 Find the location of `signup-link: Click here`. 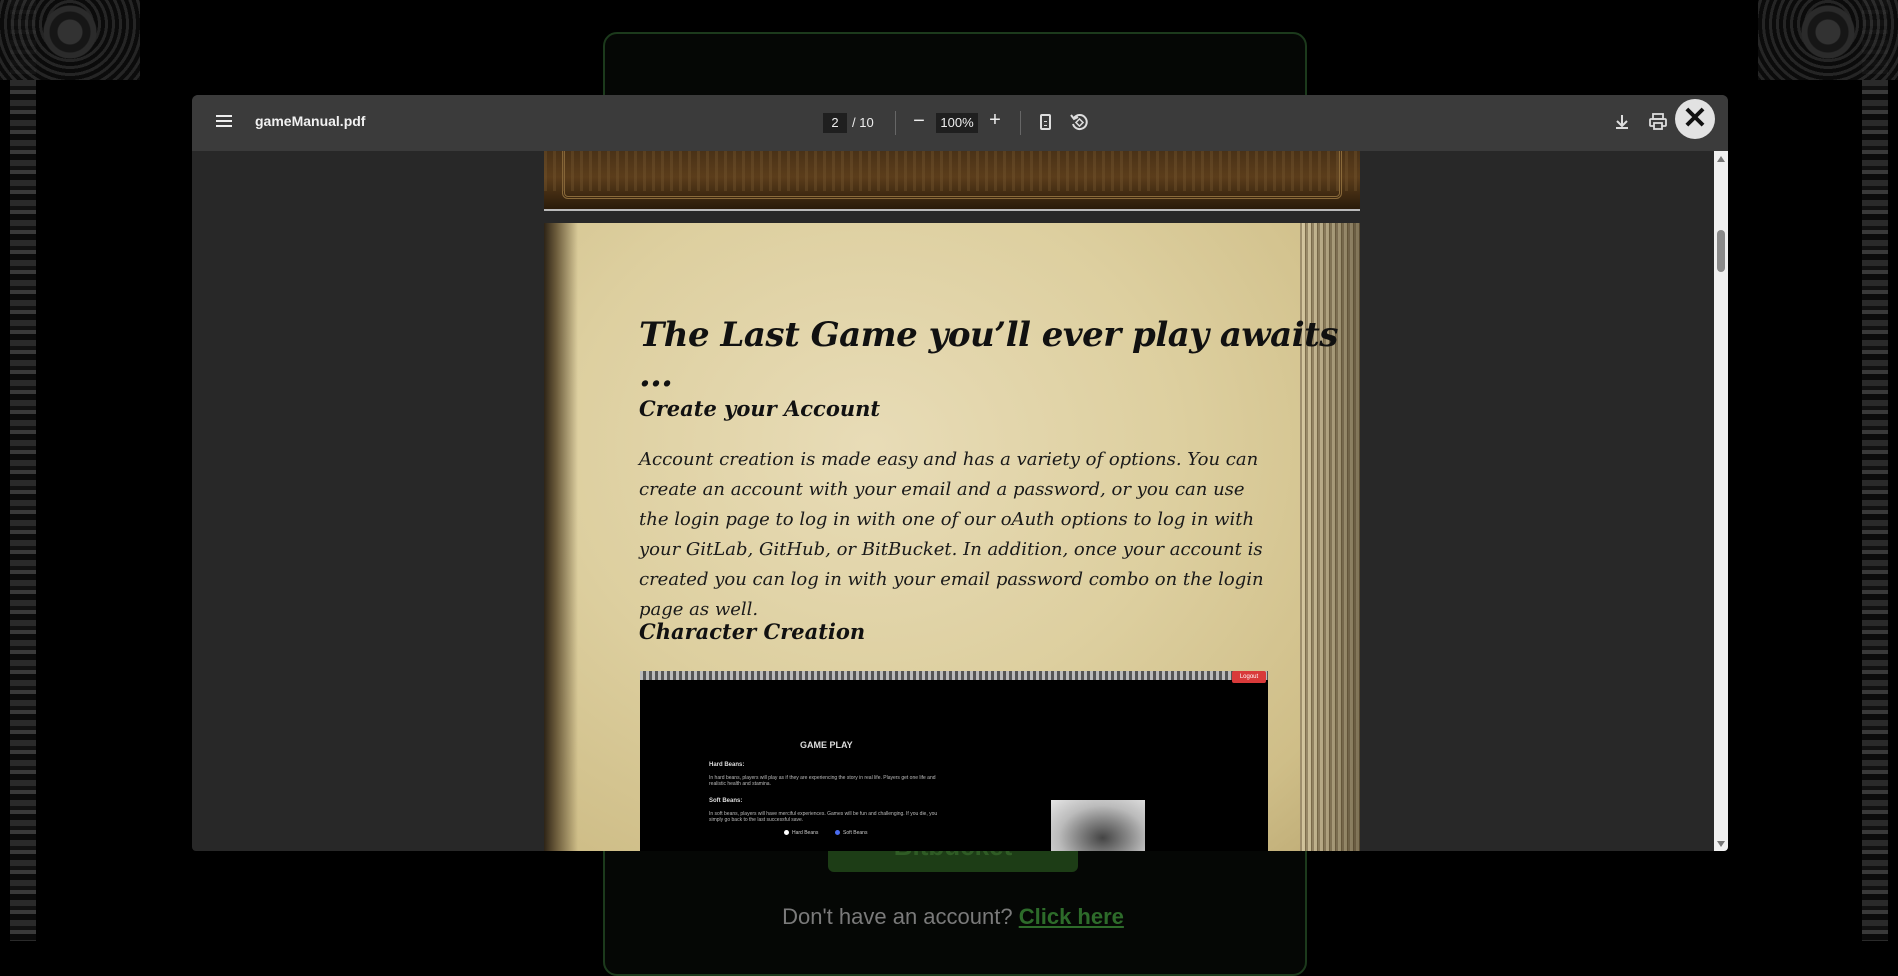

signup-link: Click here is located at coordinates (1071, 916).